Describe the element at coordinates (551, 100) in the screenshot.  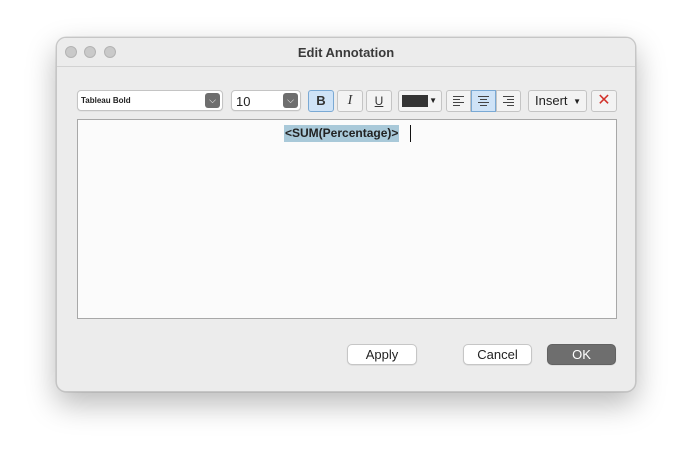
I see `insert-label: Insert` at that location.